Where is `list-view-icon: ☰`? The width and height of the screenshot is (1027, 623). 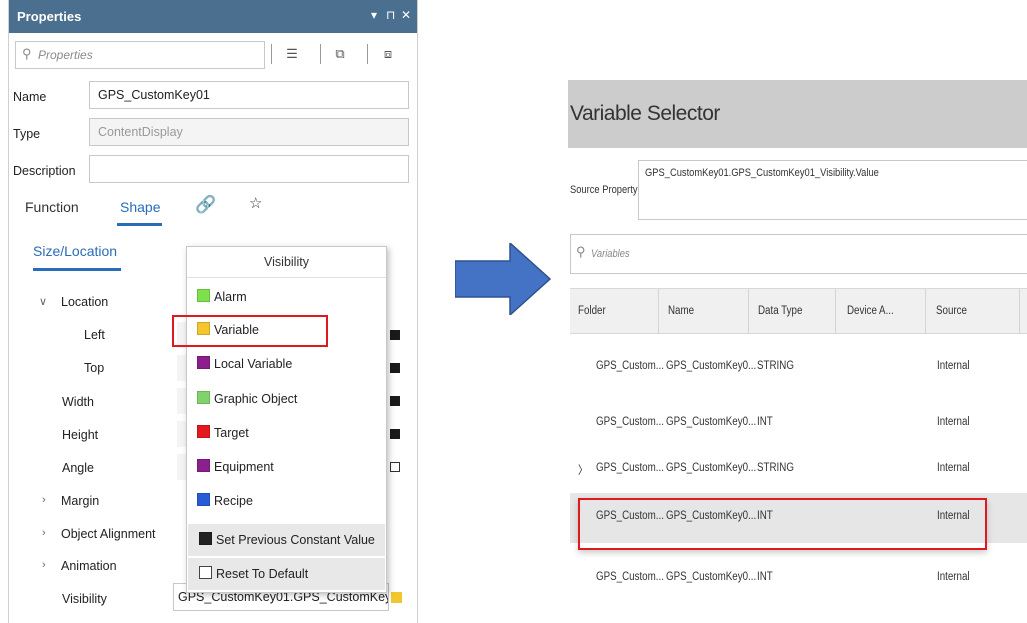
list-view-icon: ☰ is located at coordinates (292, 54).